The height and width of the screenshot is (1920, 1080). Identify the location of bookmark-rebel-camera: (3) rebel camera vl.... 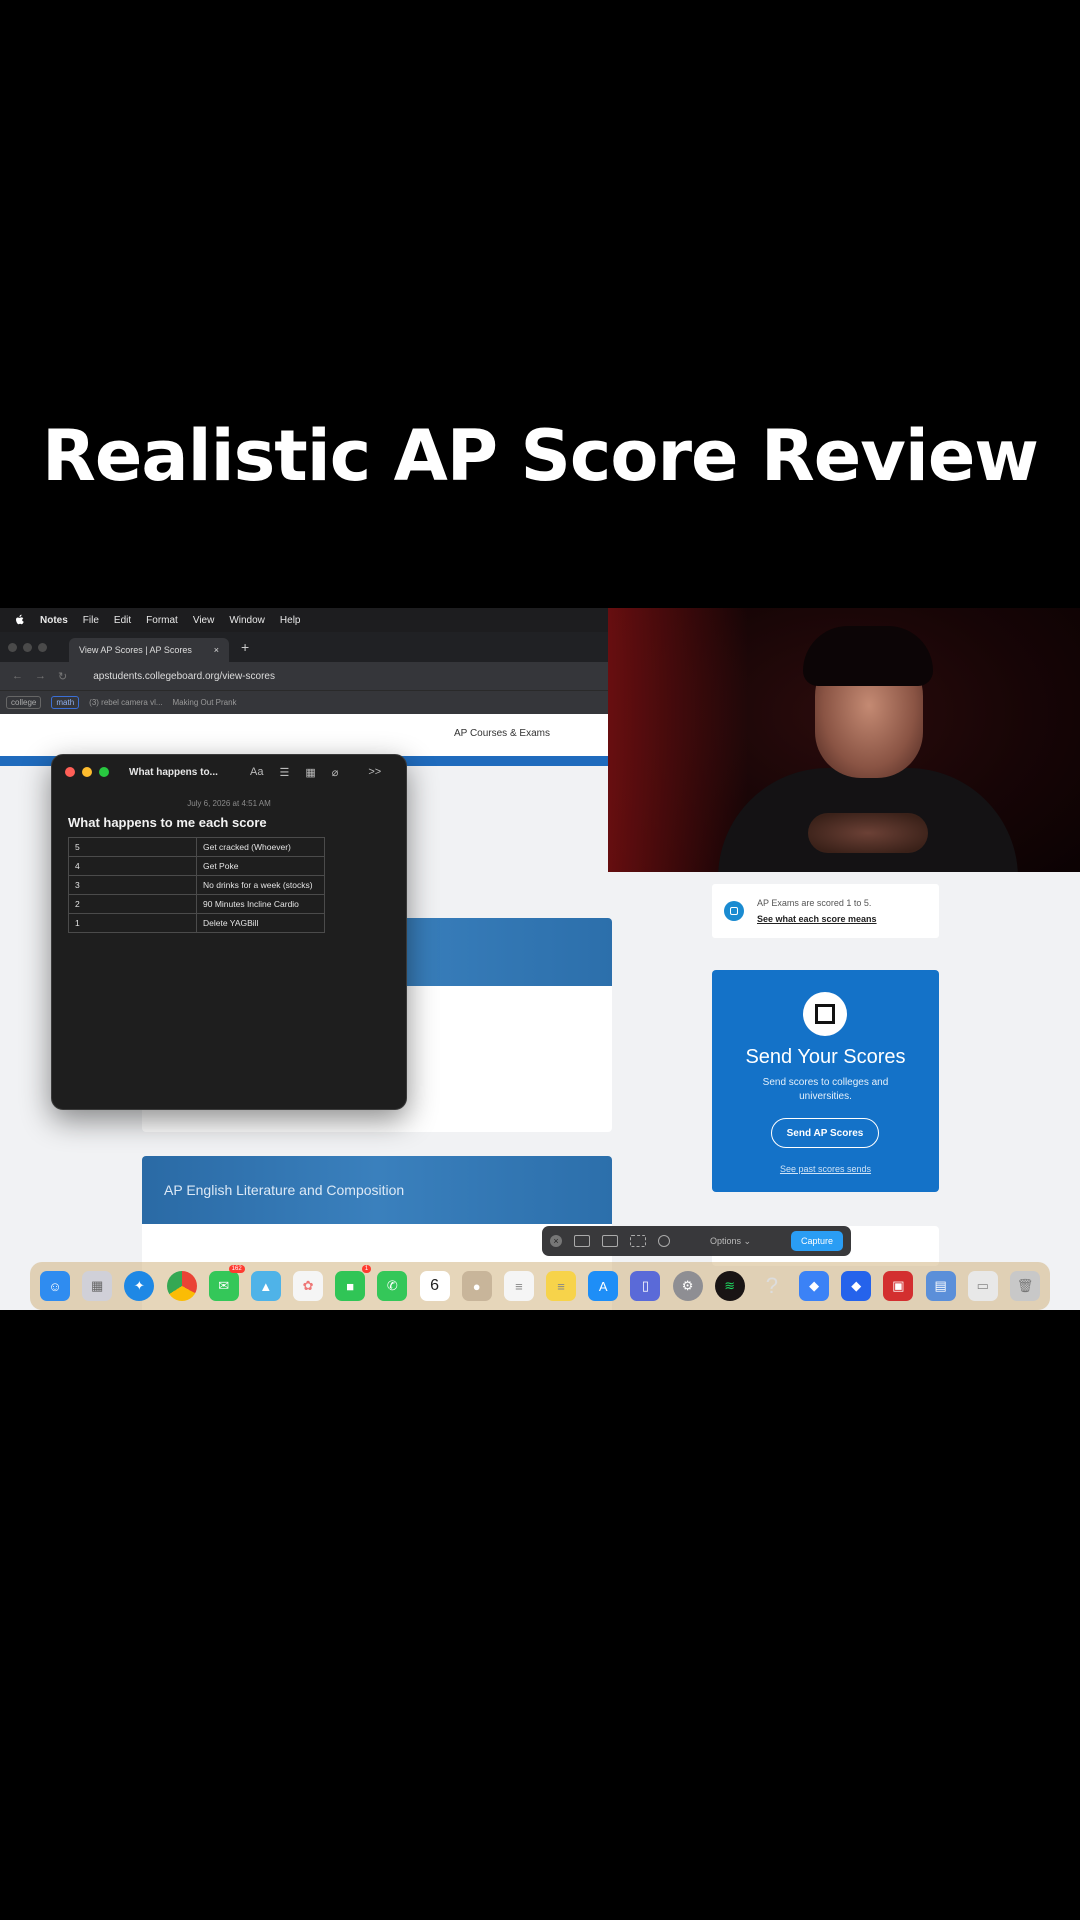
(125, 702).